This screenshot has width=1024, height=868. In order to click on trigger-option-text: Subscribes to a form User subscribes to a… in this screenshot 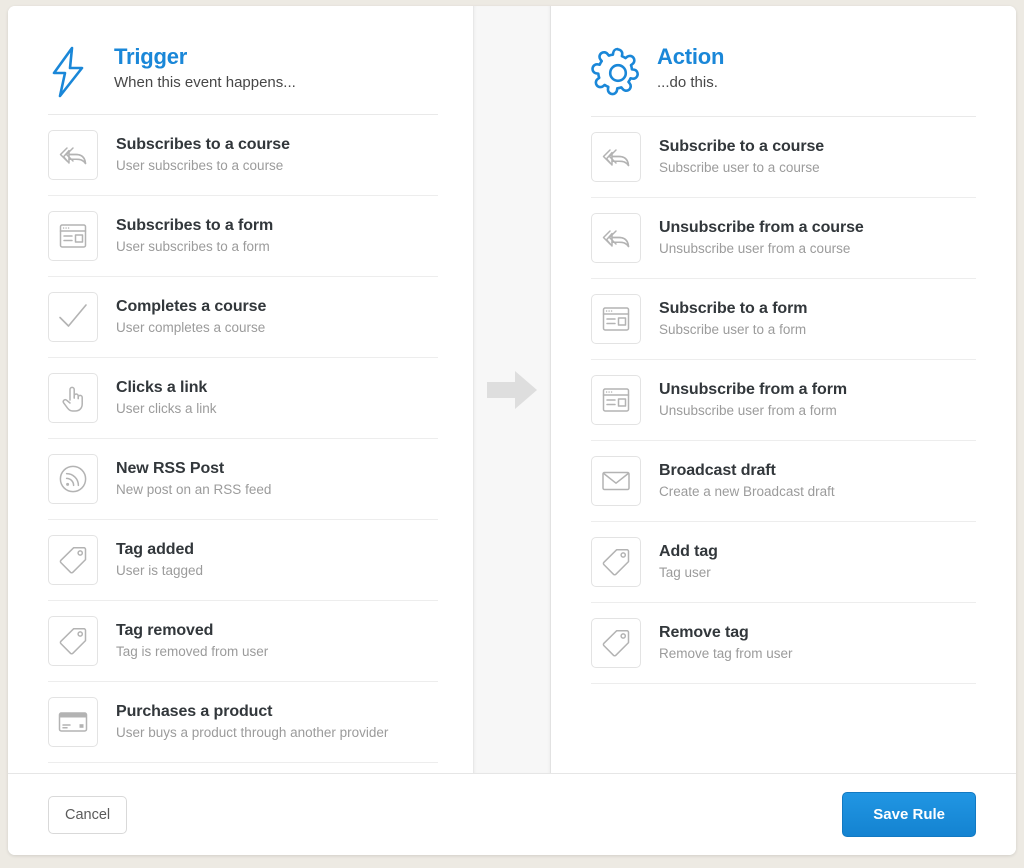, I will do `click(185, 236)`.